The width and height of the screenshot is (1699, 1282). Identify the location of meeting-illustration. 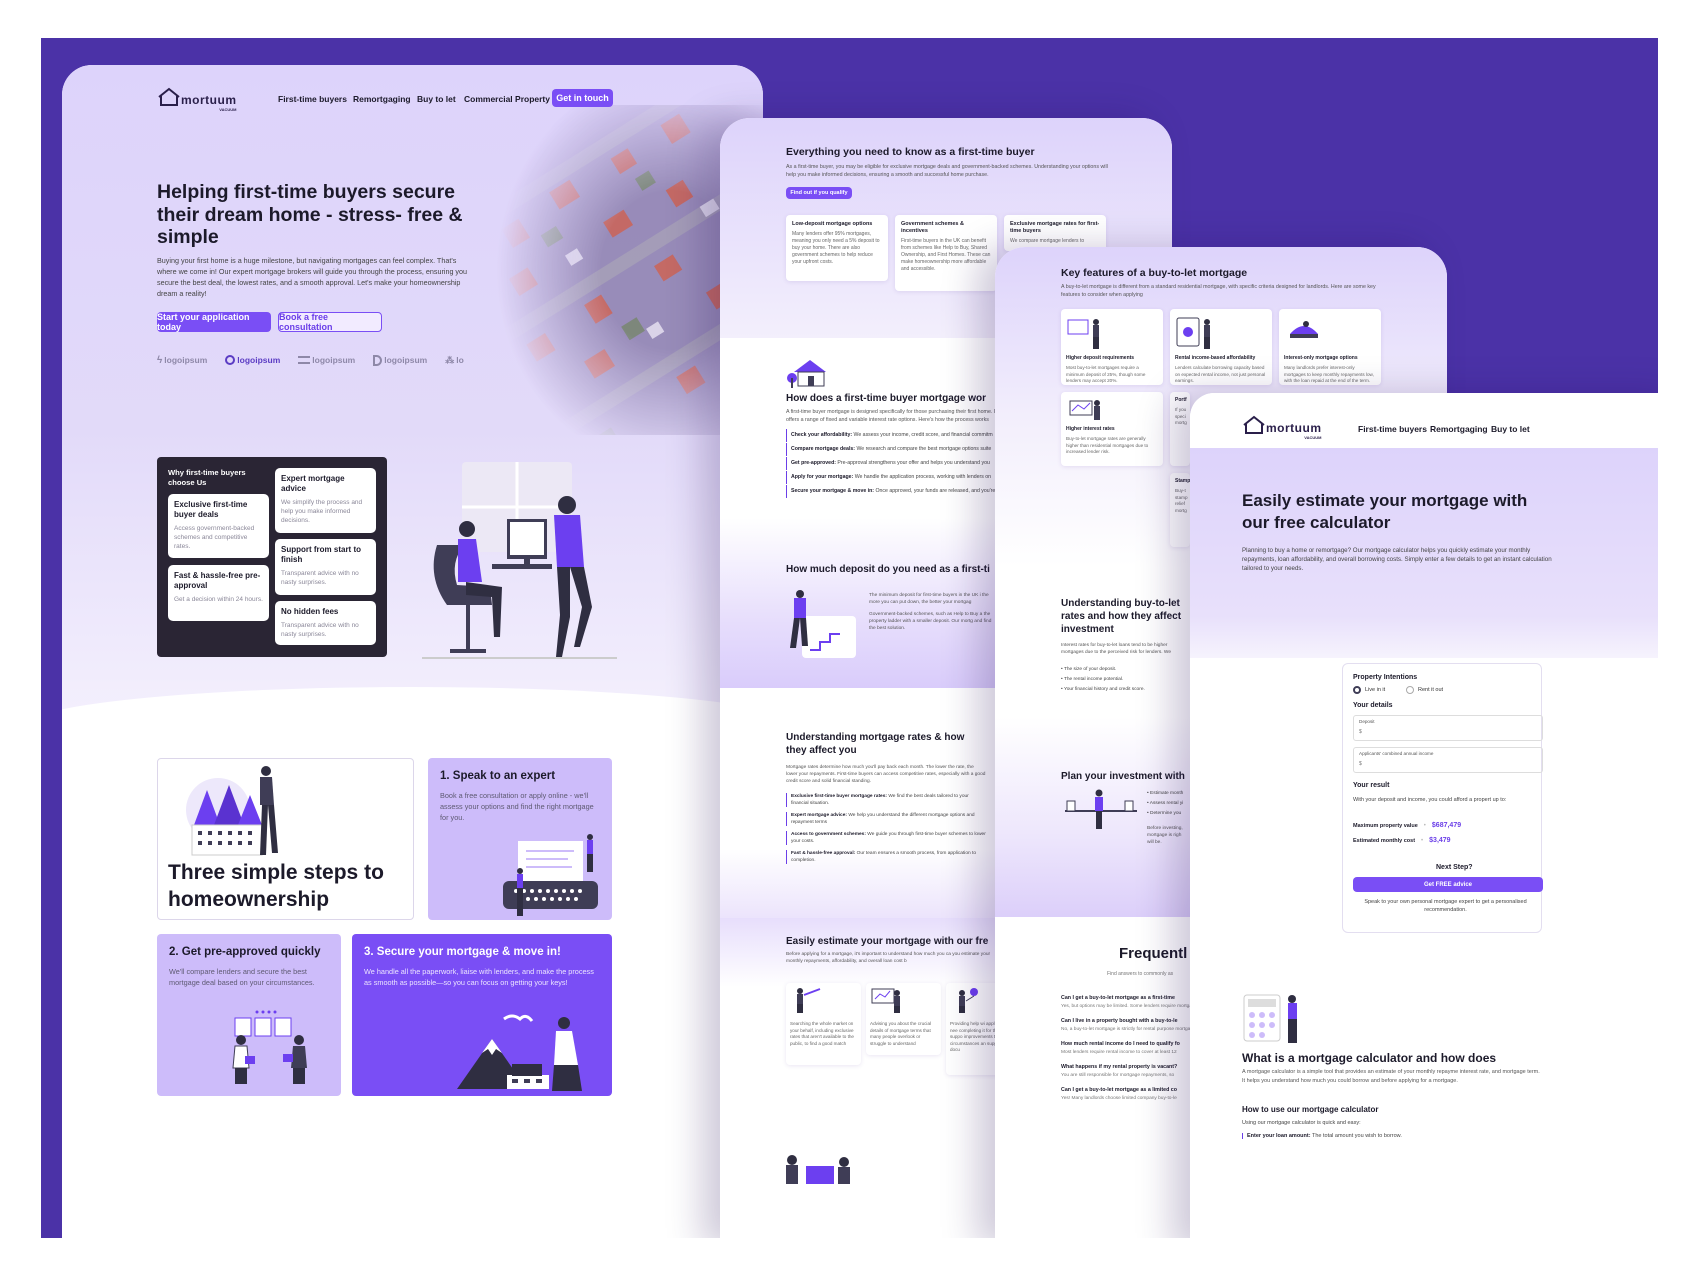
(269, 1047).